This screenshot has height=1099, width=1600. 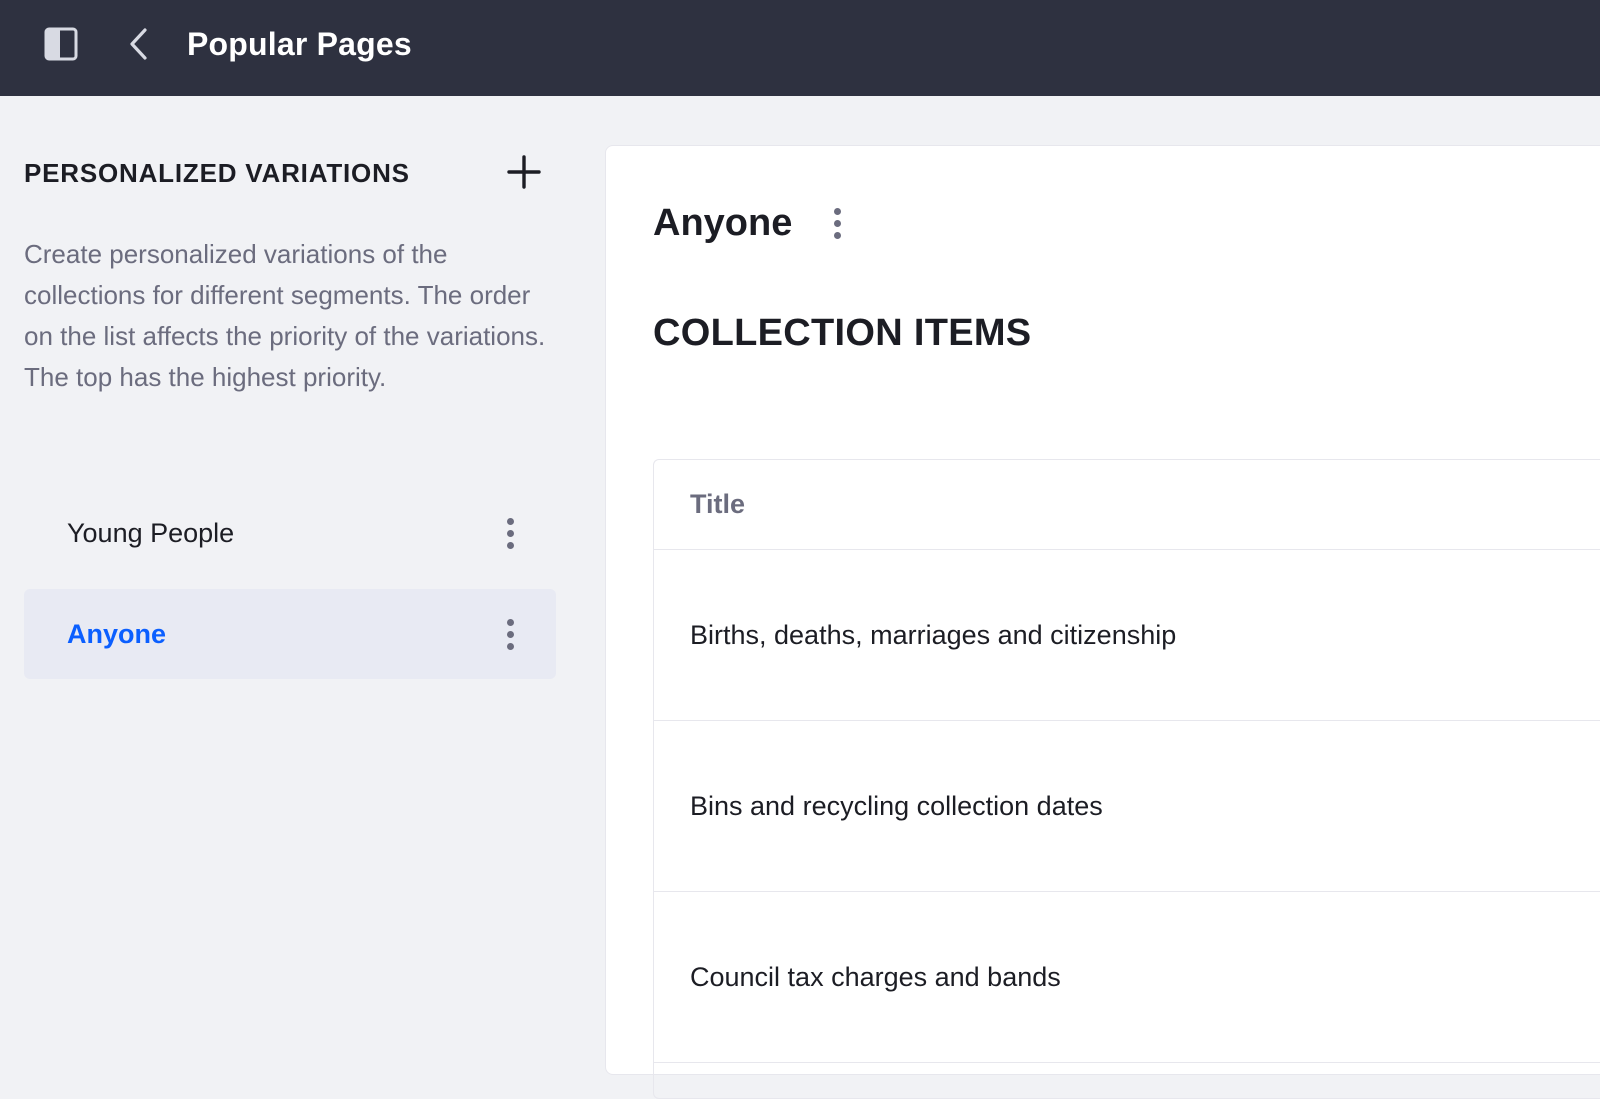 What do you see at coordinates (1127, 505) in the screenshot?
I see `table-header-title: Title` at bounding box center [1127, 505].